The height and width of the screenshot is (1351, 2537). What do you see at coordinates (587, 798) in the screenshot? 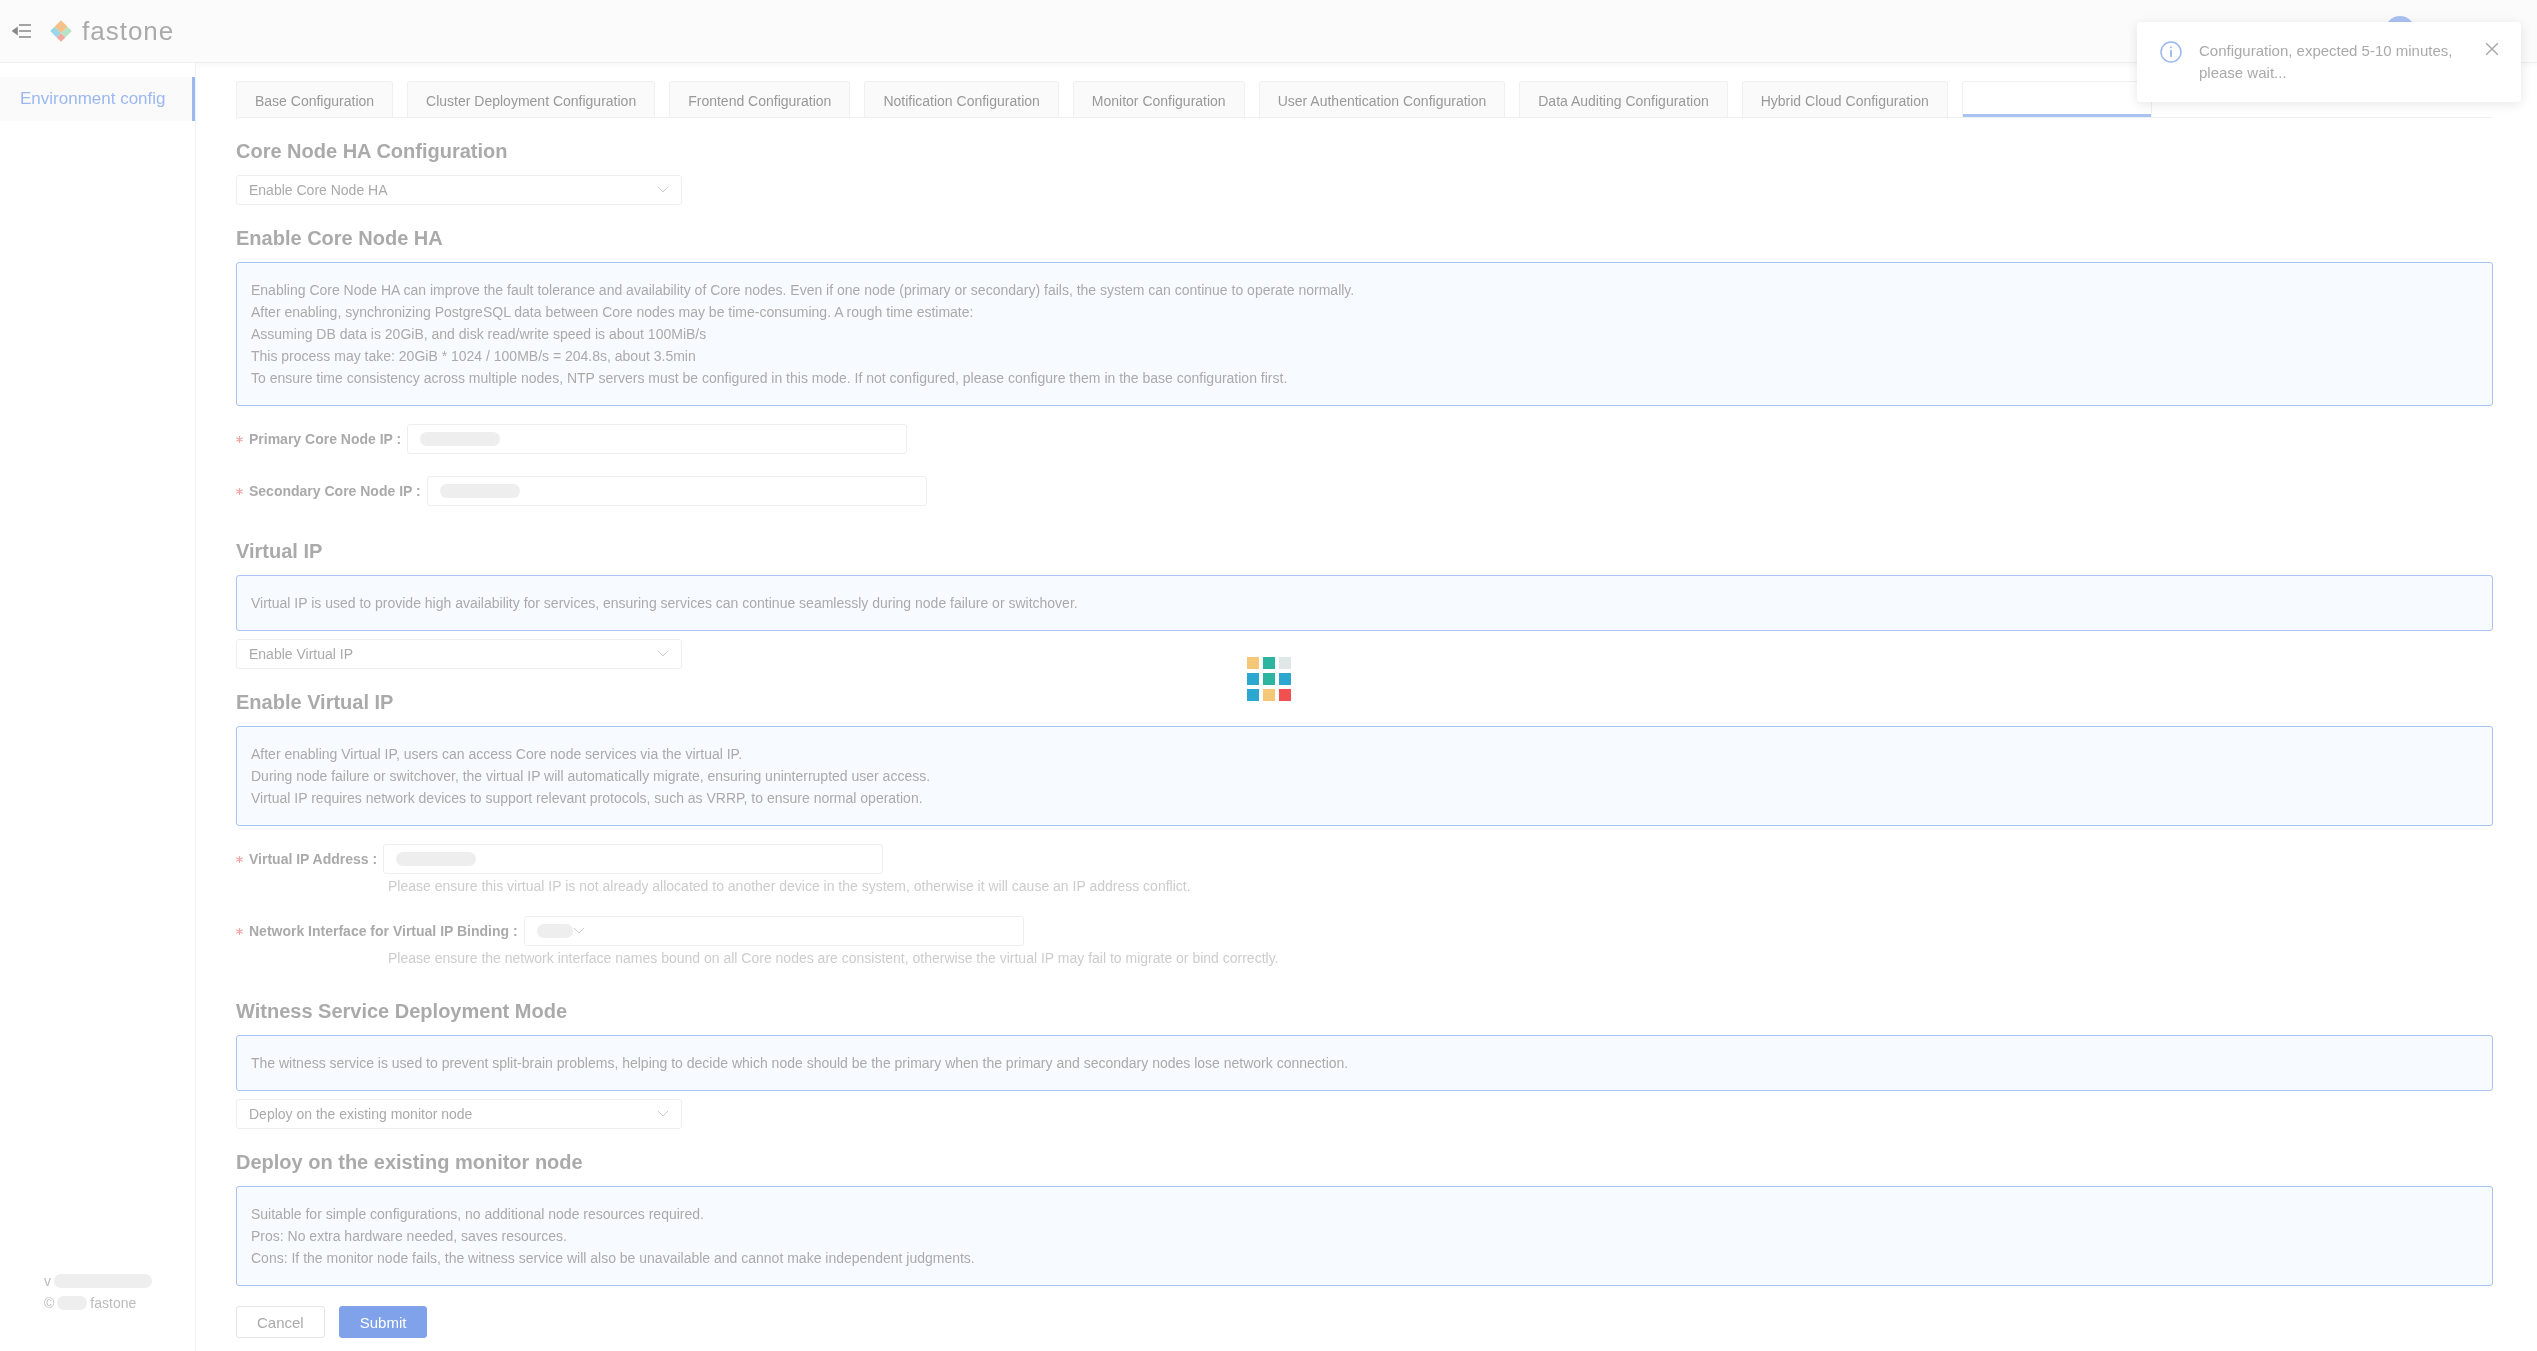
I see `info-text: Virtual IP requires network devices to support relevant protocols, such as VRRP, to ensure normal operation.` at bounding box center [587, 798].